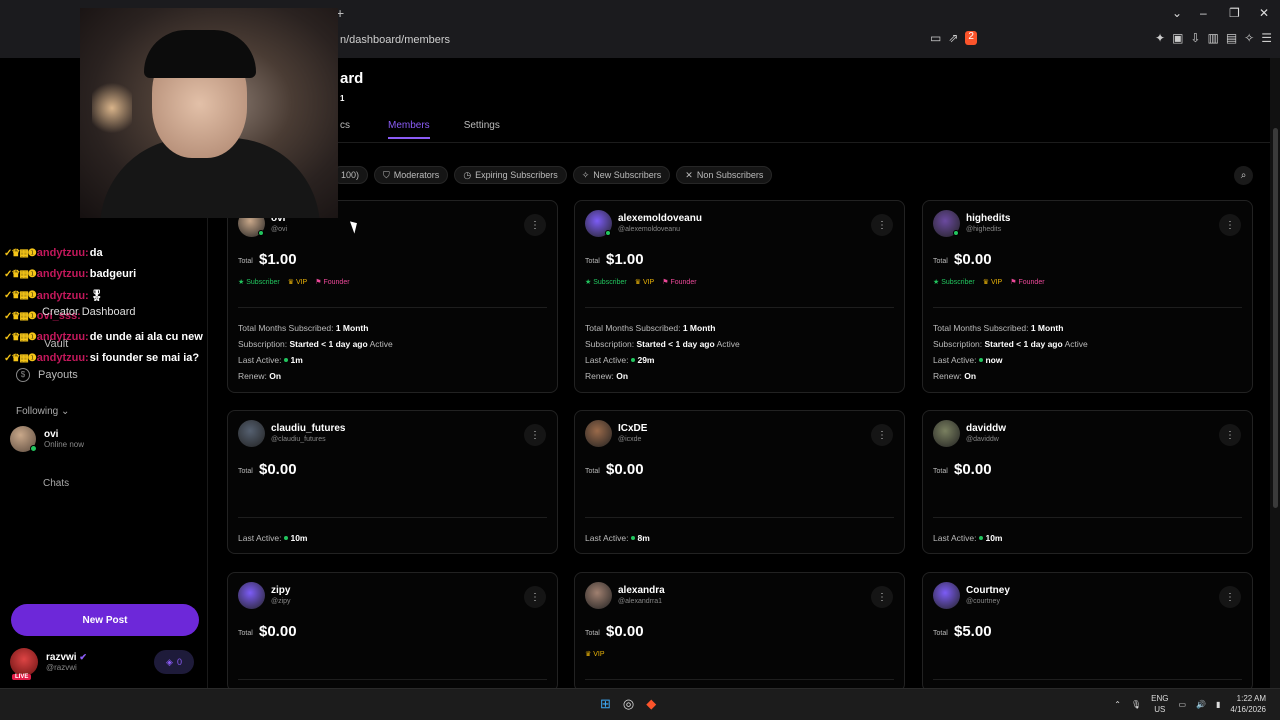 This screenshot has height=720, width=1280. I want to click on search-icon: ⌕, so click(1243, 175).